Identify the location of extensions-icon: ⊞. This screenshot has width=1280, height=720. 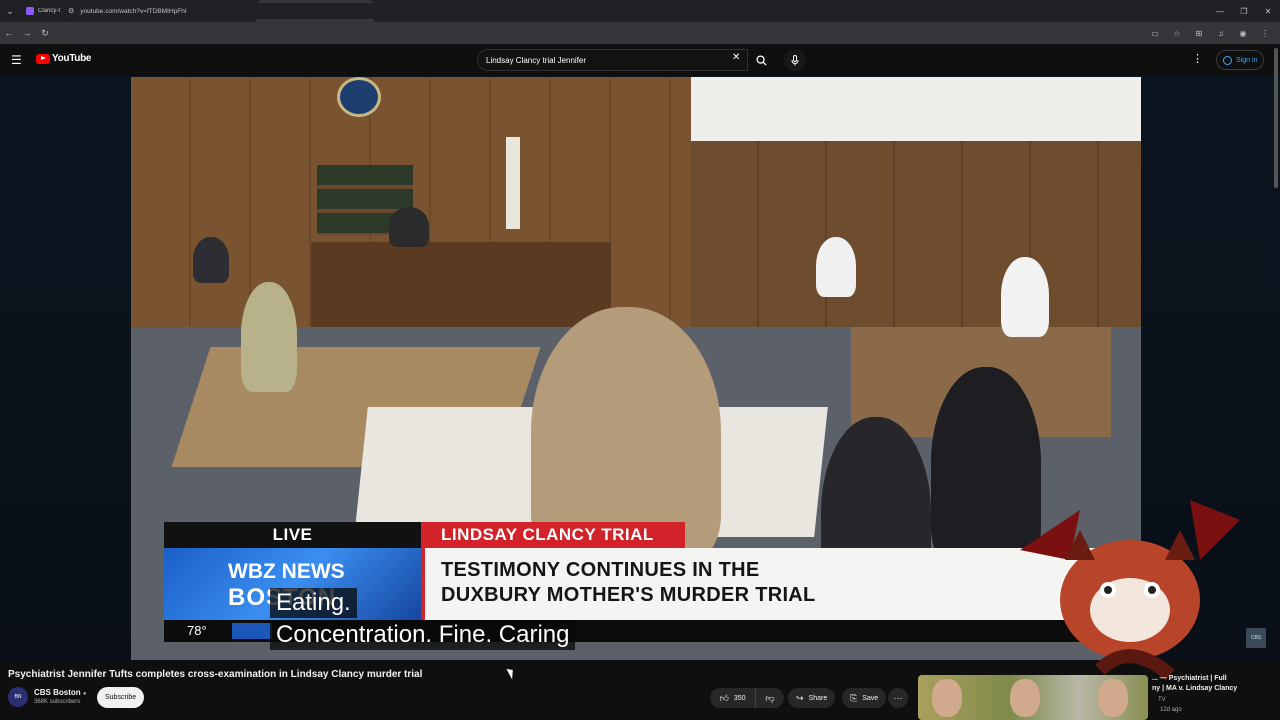
(1199, 33).